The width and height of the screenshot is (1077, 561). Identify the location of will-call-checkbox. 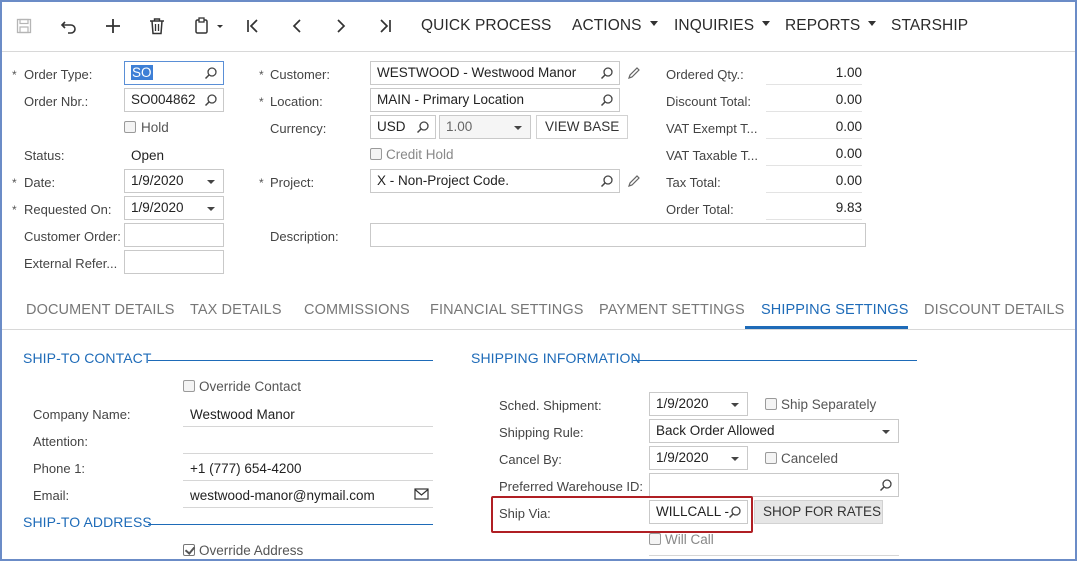
(655, 539).